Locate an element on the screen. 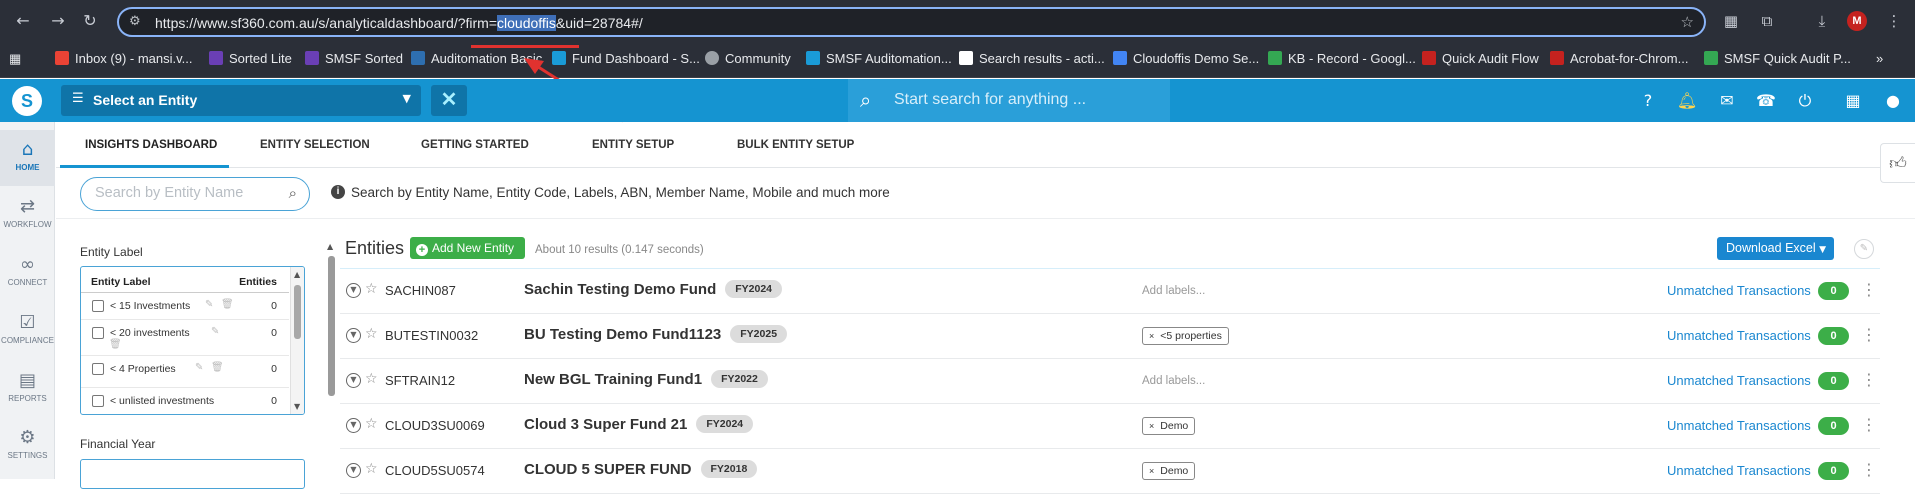 The image size is (1915, 494). apps-grid-icon: ▦ is located at coordinates (15, 60).